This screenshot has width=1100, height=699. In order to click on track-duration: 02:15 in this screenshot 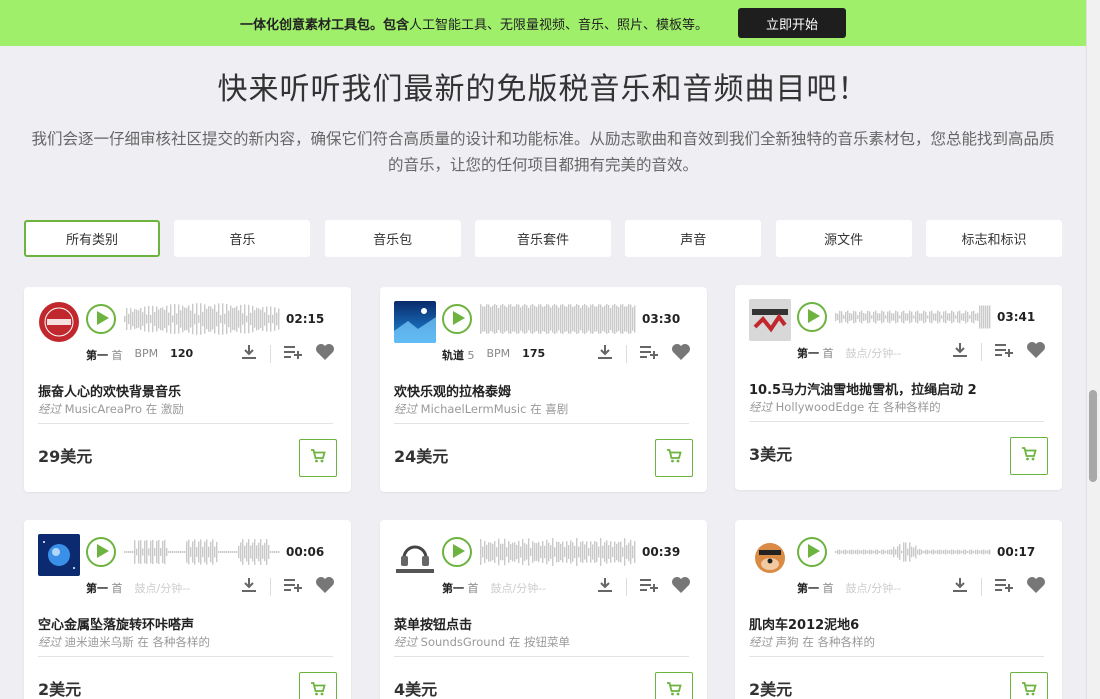, I will do `click(305, 319)`.